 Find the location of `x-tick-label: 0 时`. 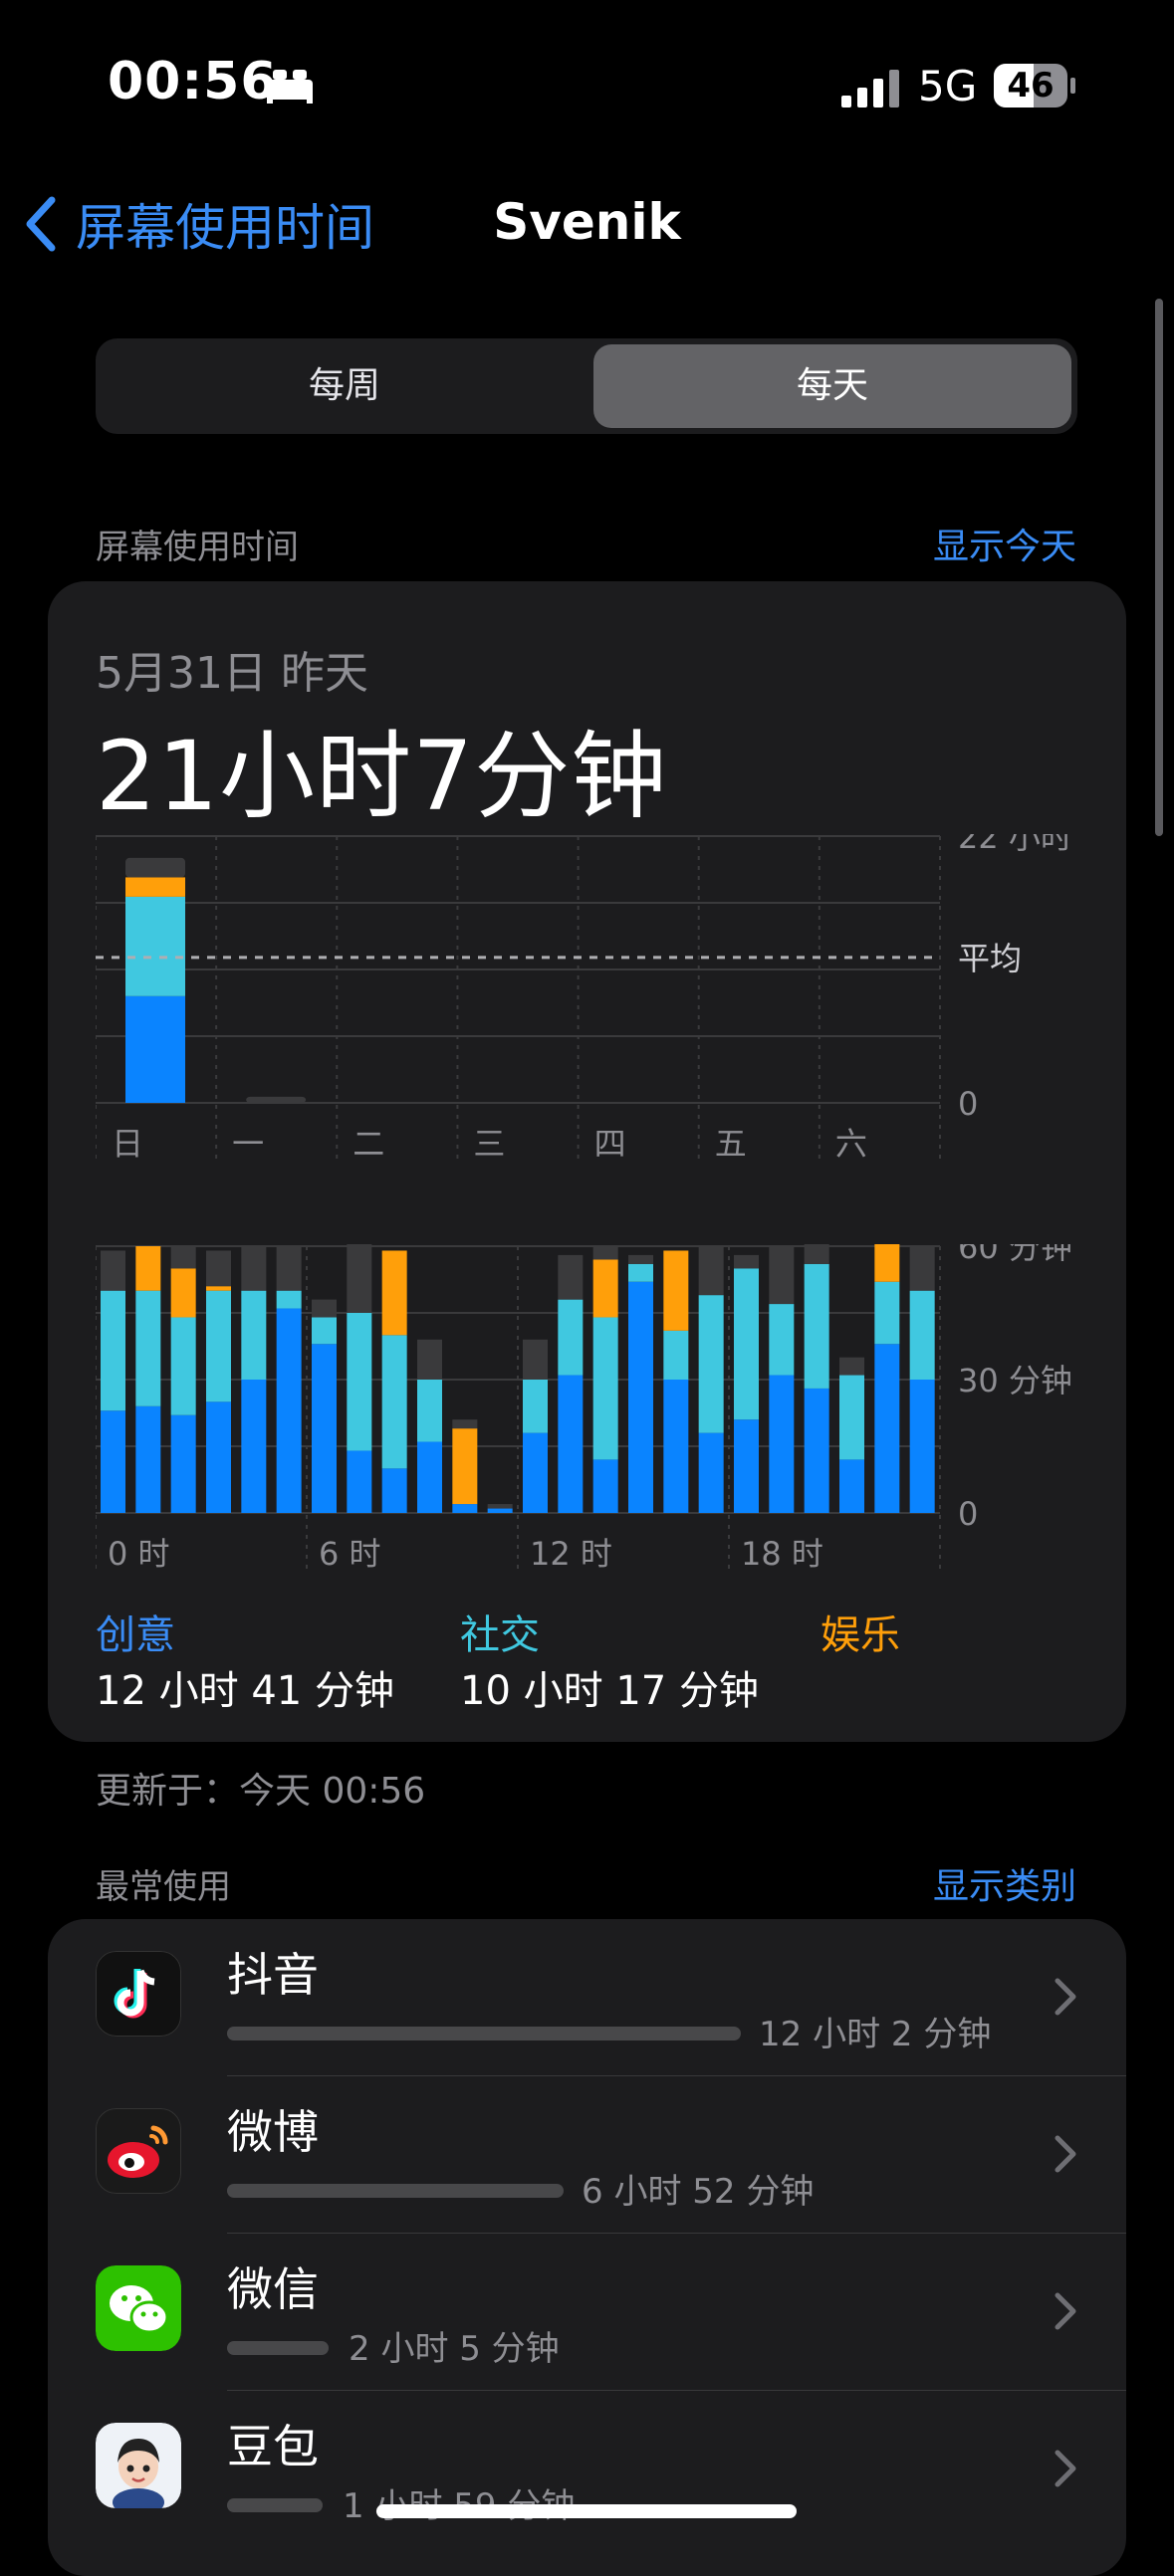

x-tick-label: 0 时 is located at coordinates (139, 1554).